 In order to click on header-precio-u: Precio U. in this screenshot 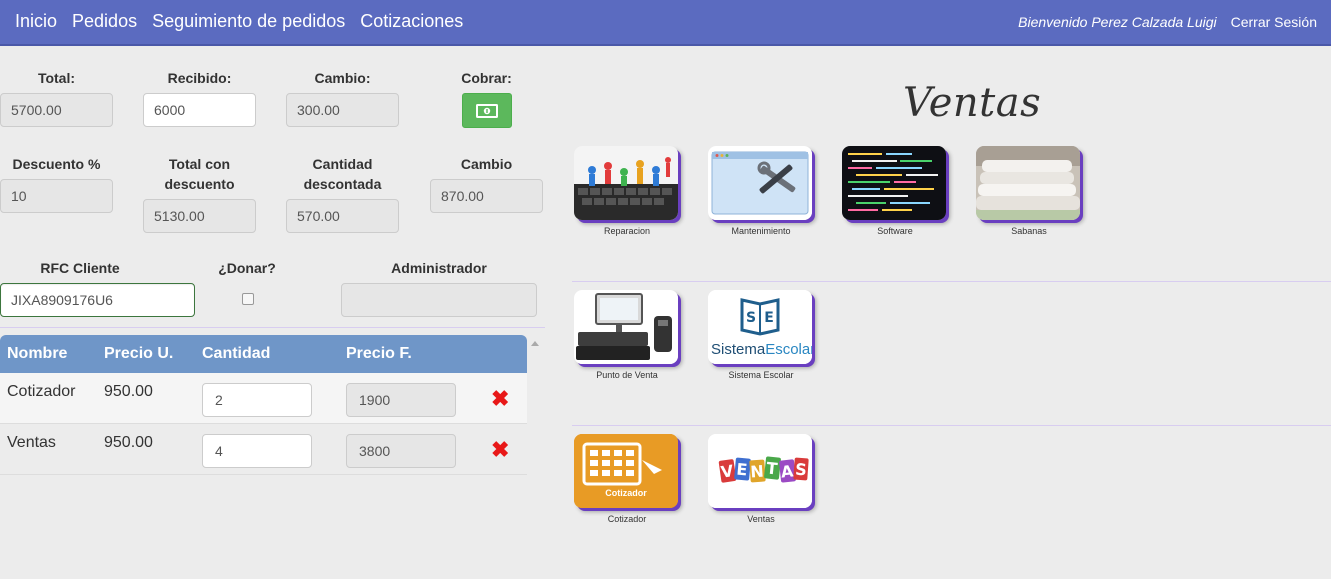, I will do `click(139, 353)`.